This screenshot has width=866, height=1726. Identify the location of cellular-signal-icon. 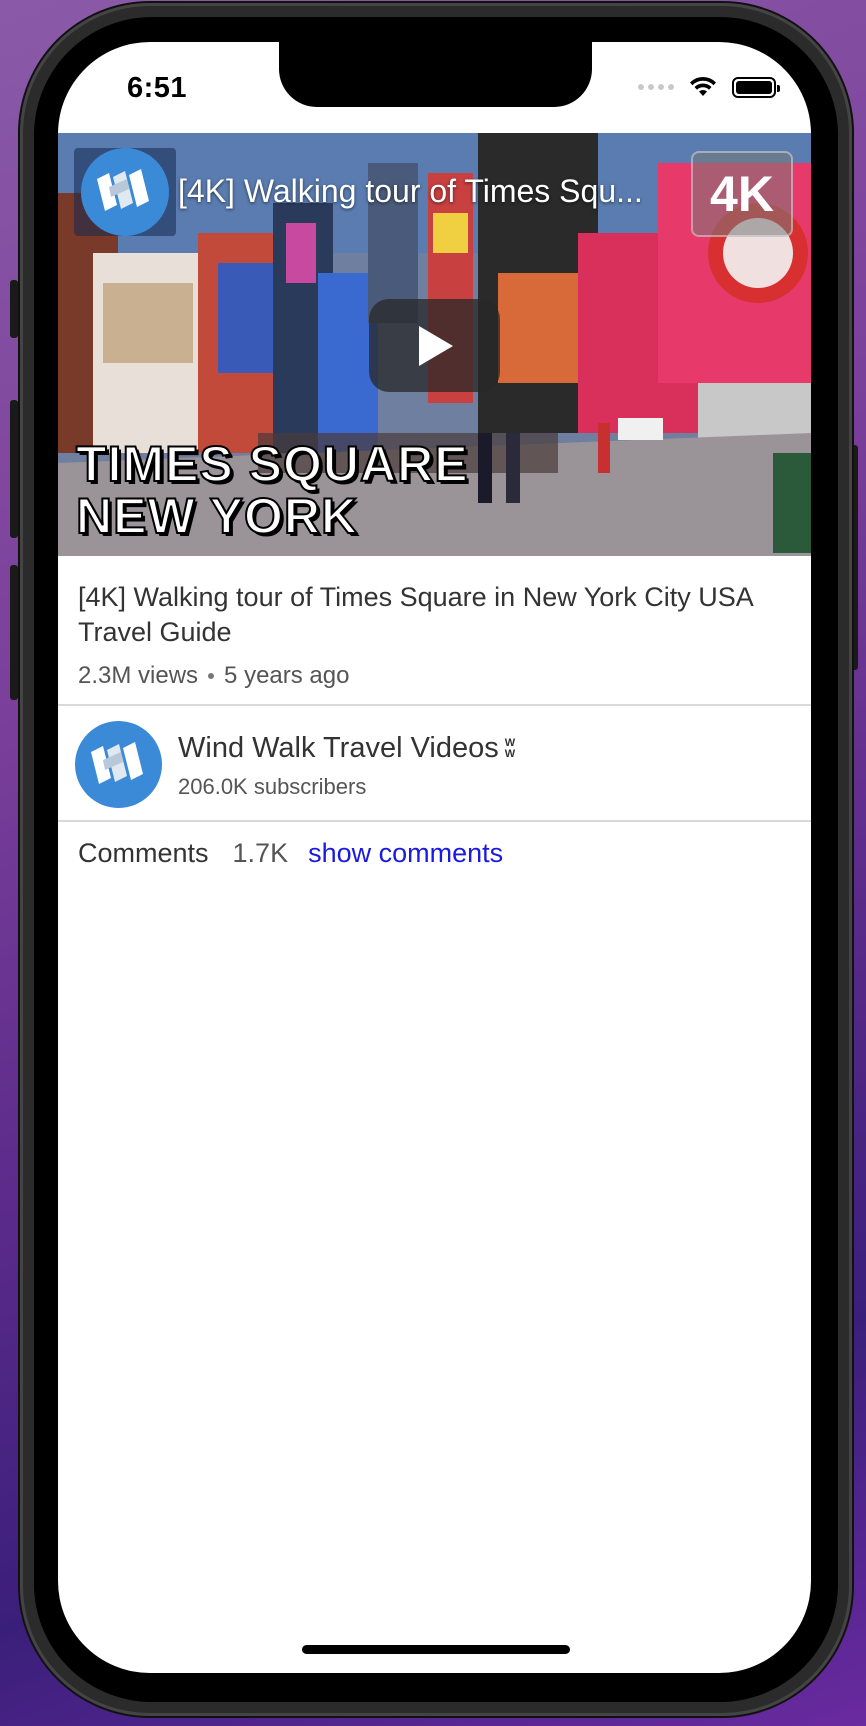
(656, 87).